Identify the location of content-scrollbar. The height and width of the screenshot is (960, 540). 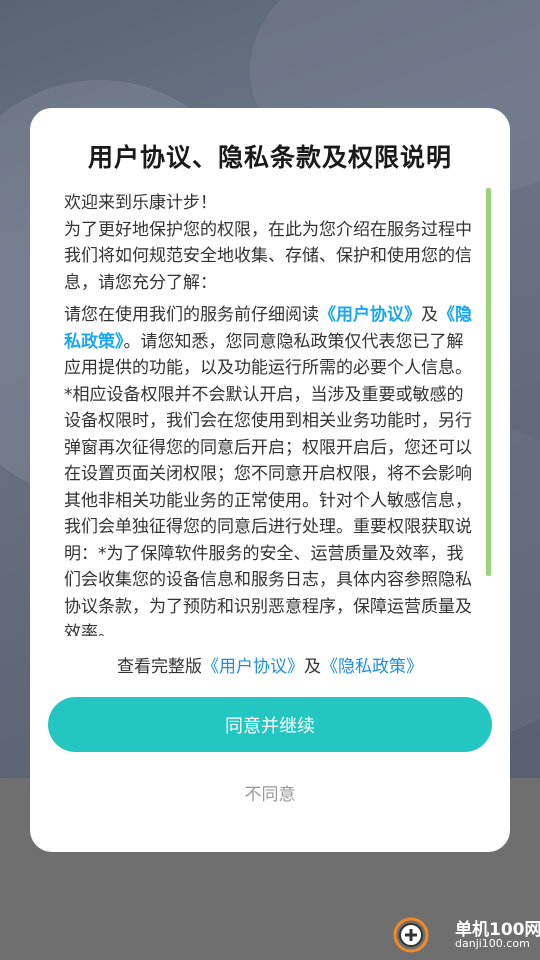
(488, 382).